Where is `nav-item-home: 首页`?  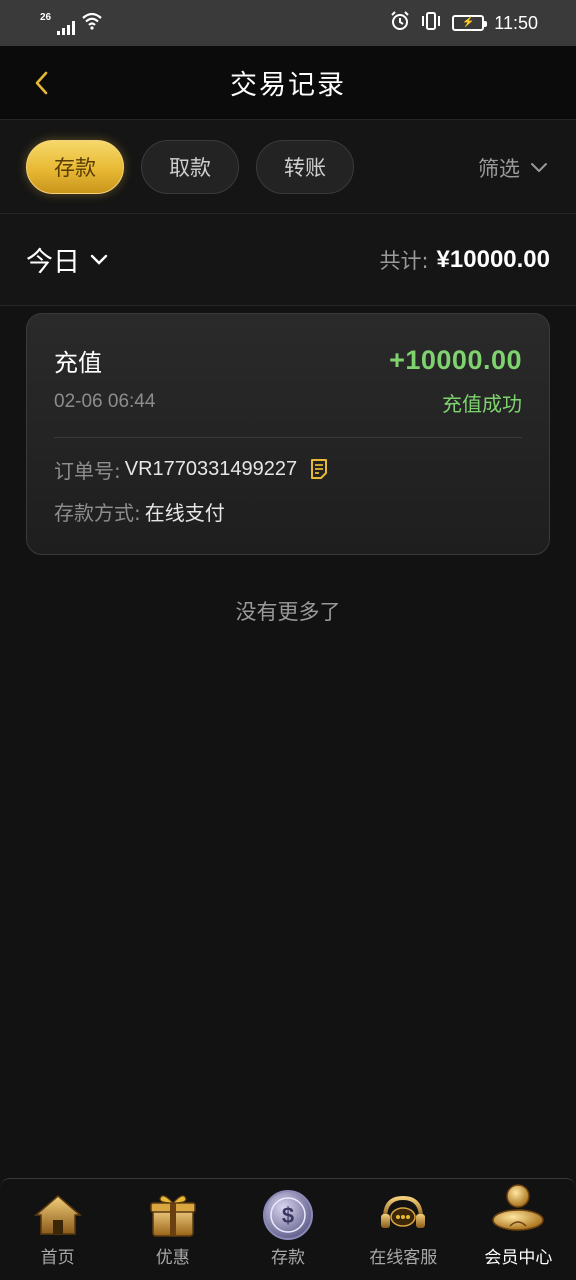
nav-item-home: 首页 is located at coordinates (57, 1229).